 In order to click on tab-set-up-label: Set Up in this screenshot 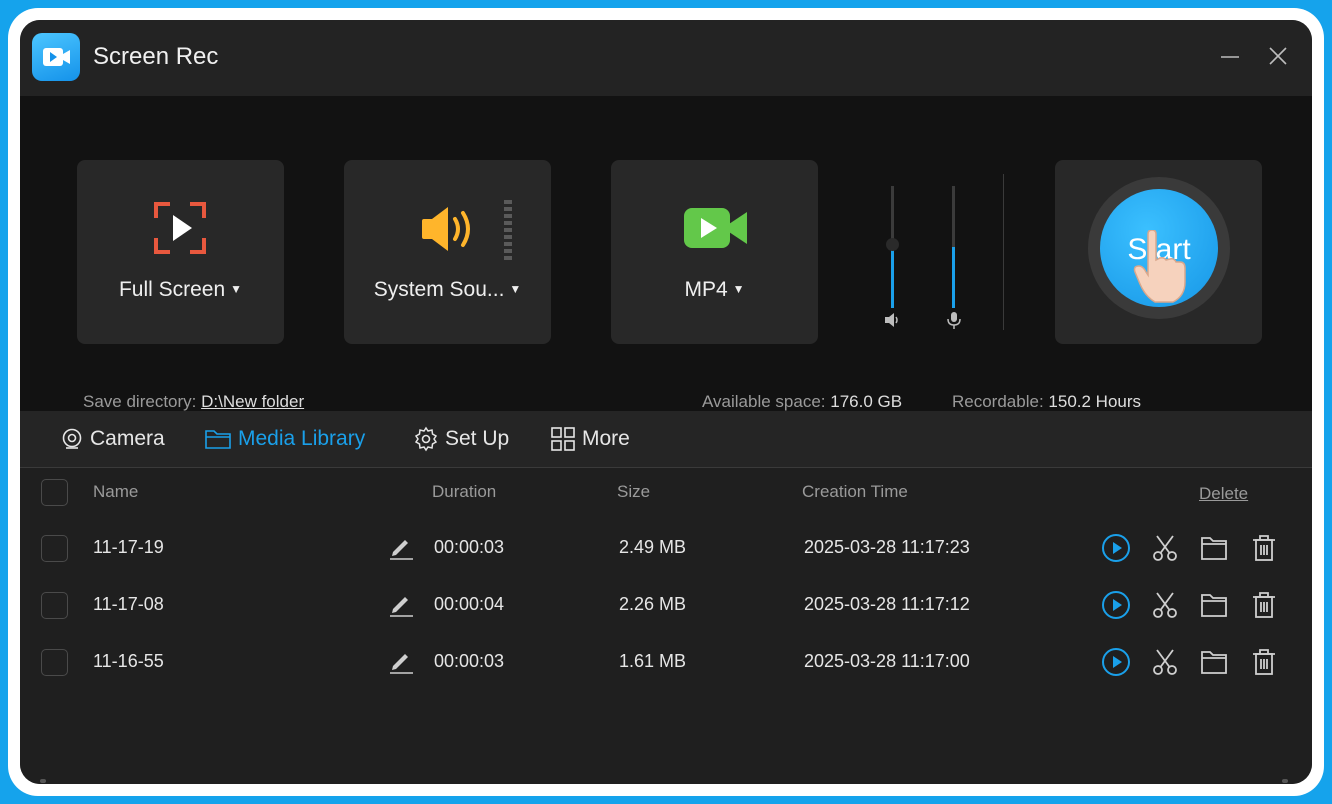, I will do `click(477, 438)`.